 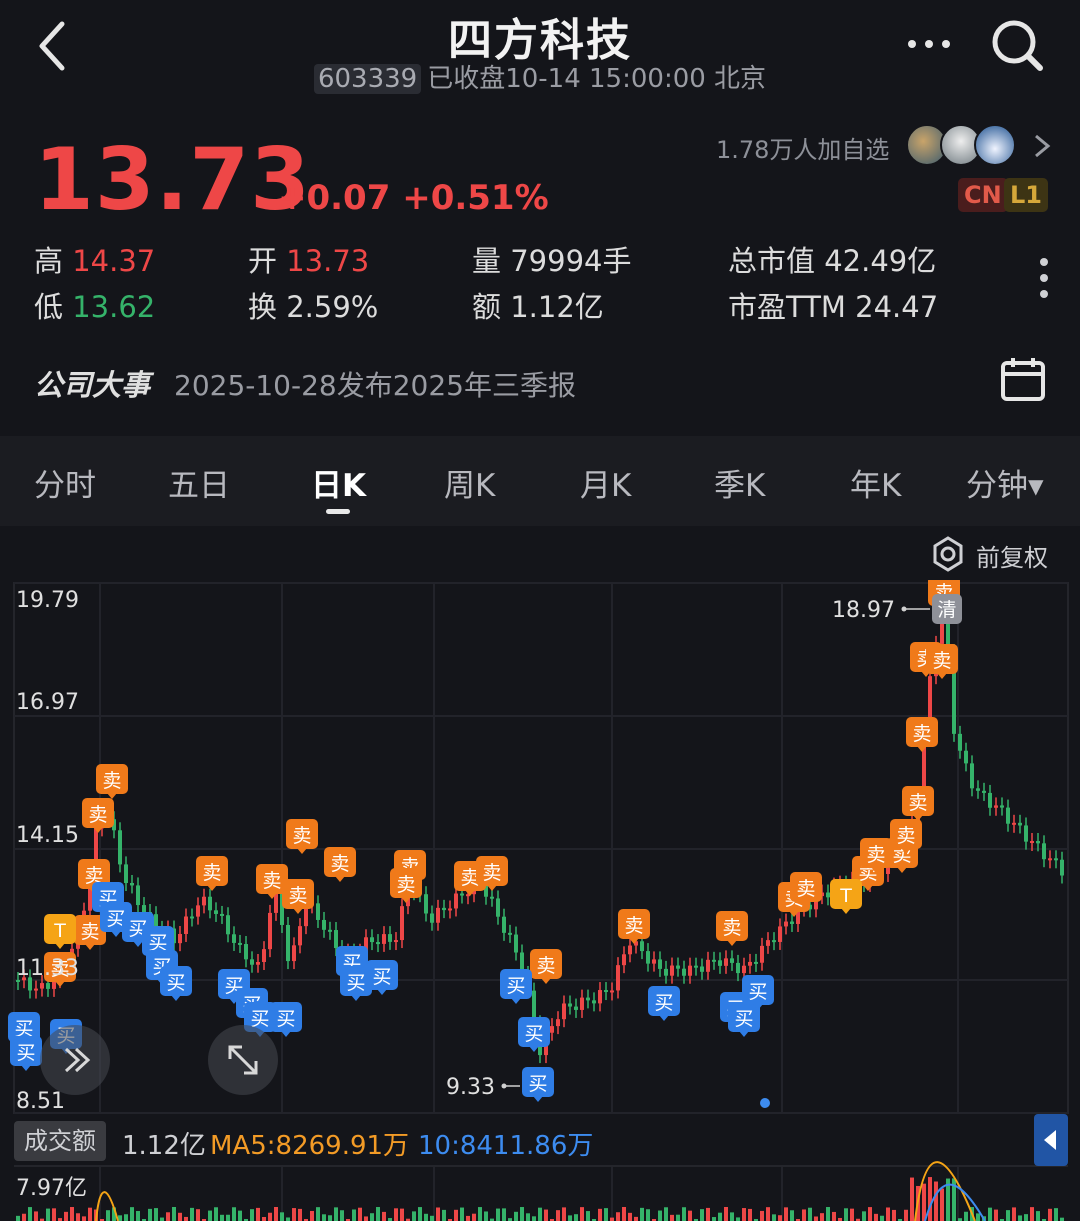 What do you see at coordinates (929, 42) in the screenshot?
I see `more-options-icon` at bounding box center [929, 42].